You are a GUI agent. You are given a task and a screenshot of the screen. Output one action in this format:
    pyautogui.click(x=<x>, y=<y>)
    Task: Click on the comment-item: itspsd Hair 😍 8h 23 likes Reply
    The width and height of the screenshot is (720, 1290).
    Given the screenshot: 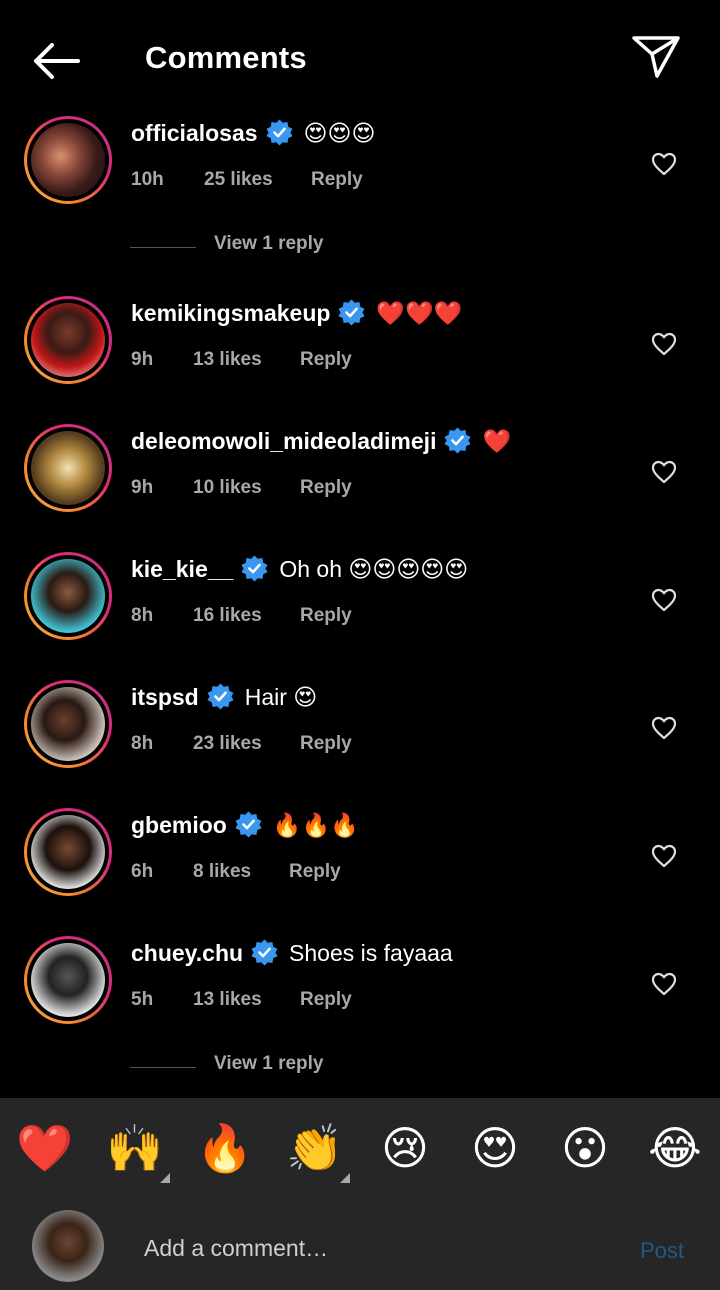 What is the action you would take?
    pyautogui.click(x=360, y=735)
    